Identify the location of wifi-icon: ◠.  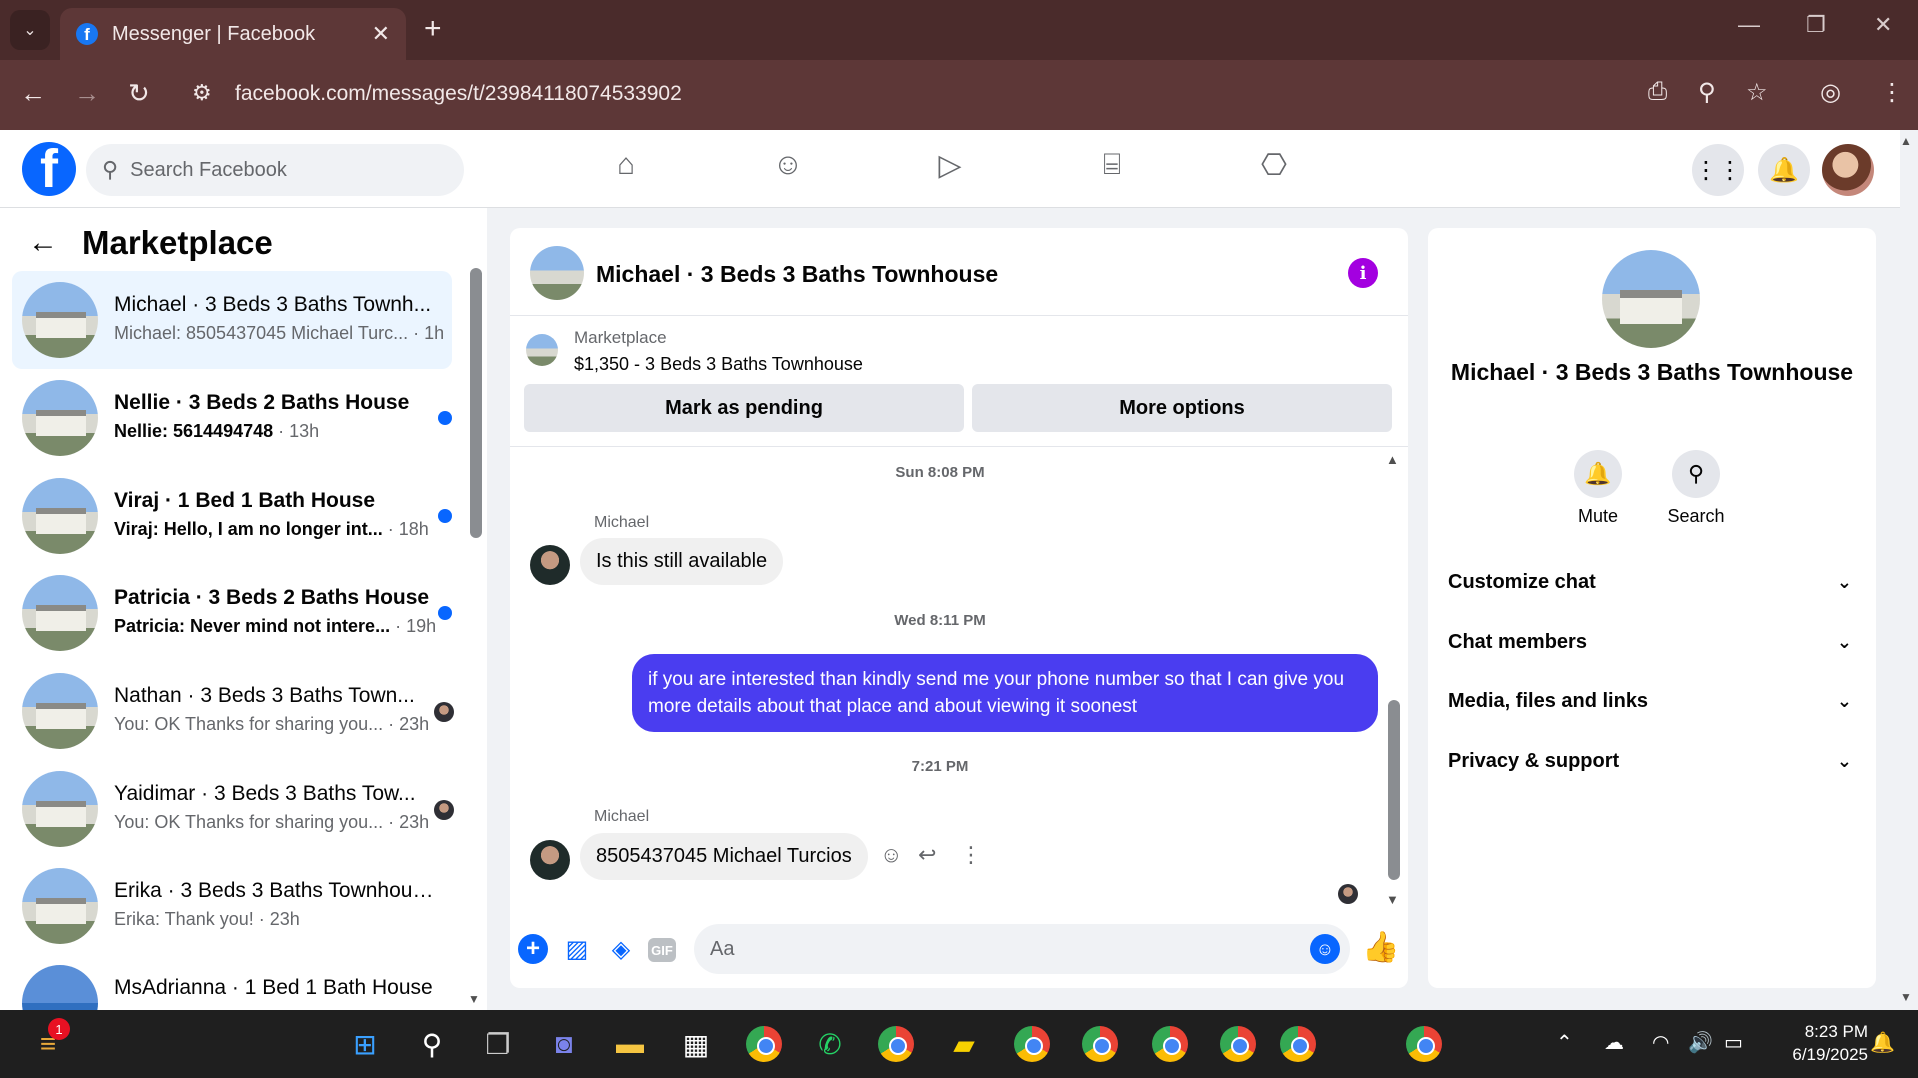
(1660, 1042).